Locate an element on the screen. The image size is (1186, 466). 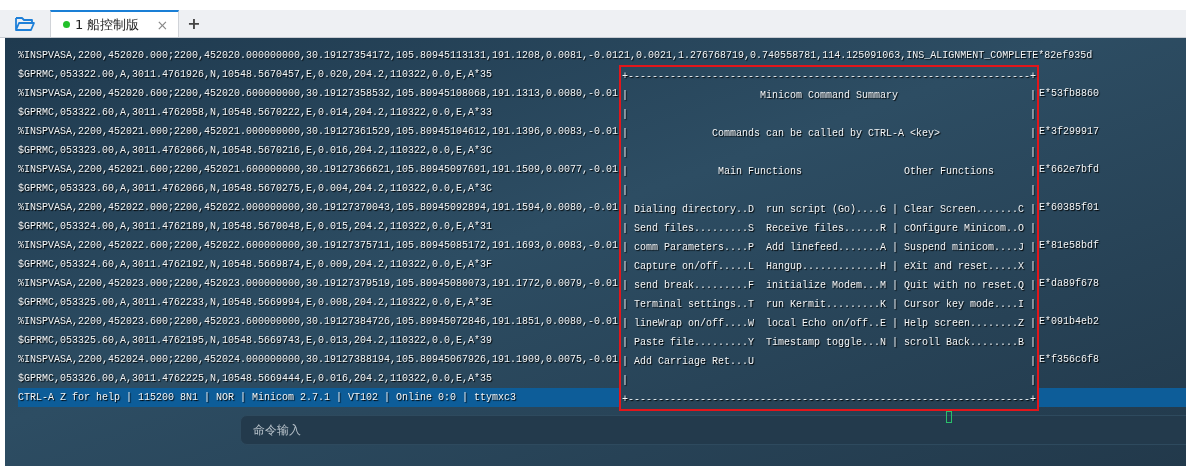
terminal-line: $GPRMC,053323.00,A,3011.4762066,N,10548.5670216,E,0.016,204.2,110322,0.0,E,A*3C is located at coordinates (255, 151).